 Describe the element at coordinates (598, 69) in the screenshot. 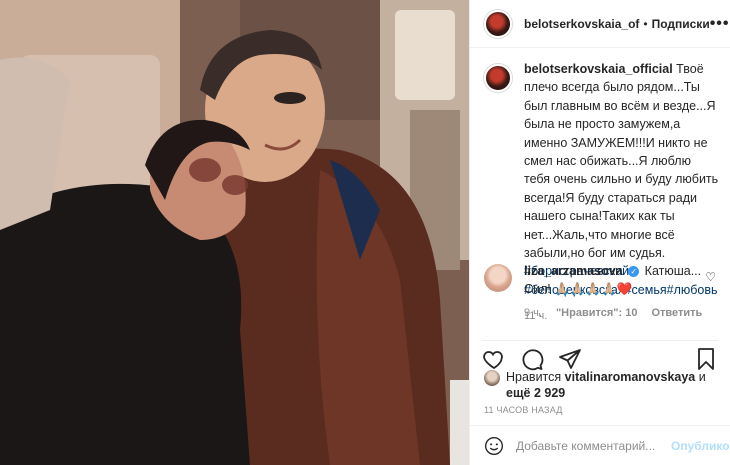

I see `caption-username: belotserkovskaia_official` at that location.